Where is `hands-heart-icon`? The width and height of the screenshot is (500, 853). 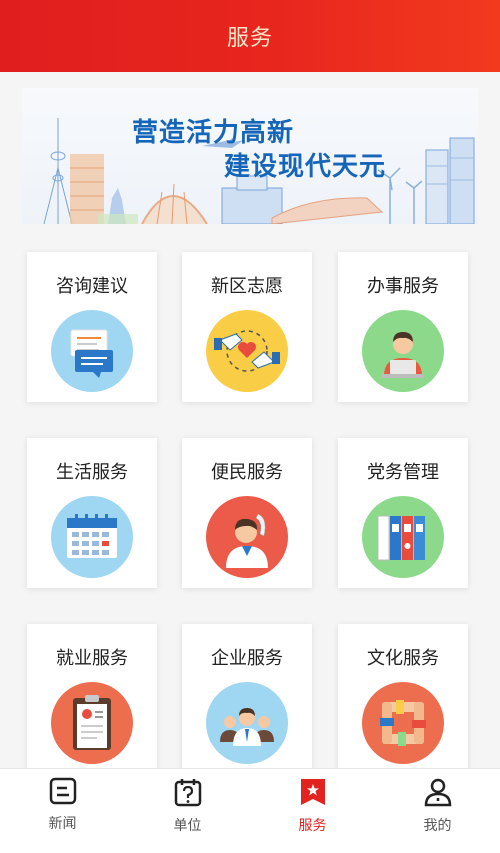
hands-heart-icon is located at coordinates (247, 351).